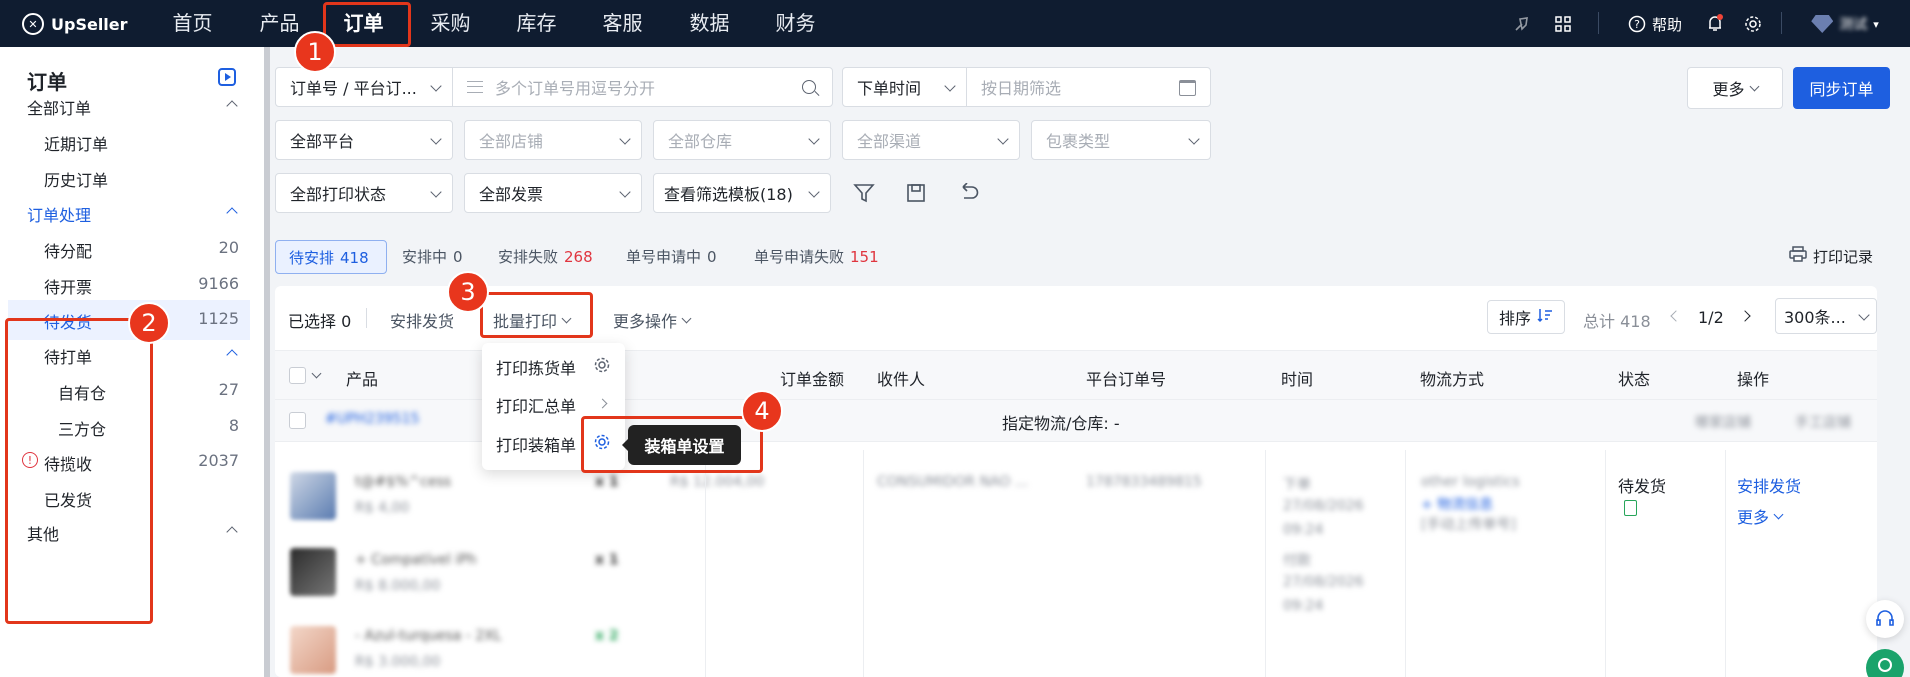 Image resolution: width=1910 pixels, height=677 pixels. I want to click on sidebar-group-order-processing: 订单处理, so click(59, 214).